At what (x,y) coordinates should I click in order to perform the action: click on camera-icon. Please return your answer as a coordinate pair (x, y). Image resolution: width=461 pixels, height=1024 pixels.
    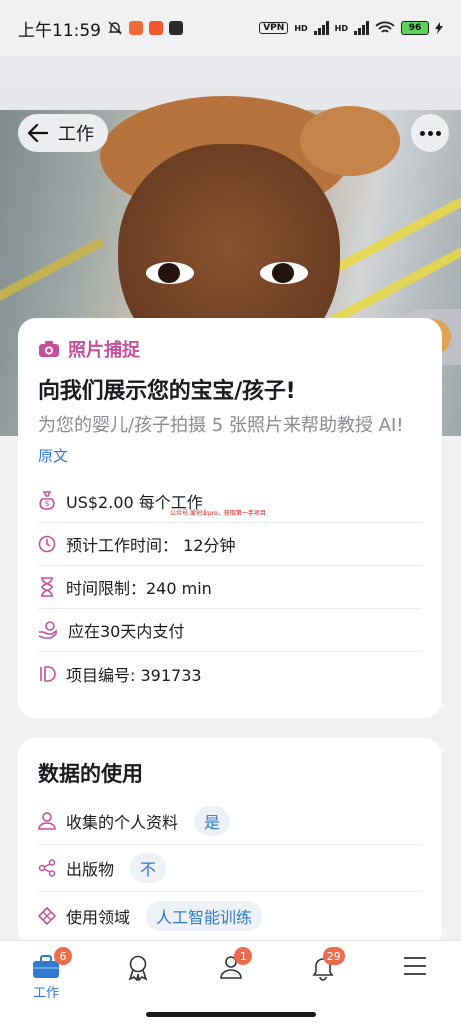
    Looking at the image, I should click on (49, 349).